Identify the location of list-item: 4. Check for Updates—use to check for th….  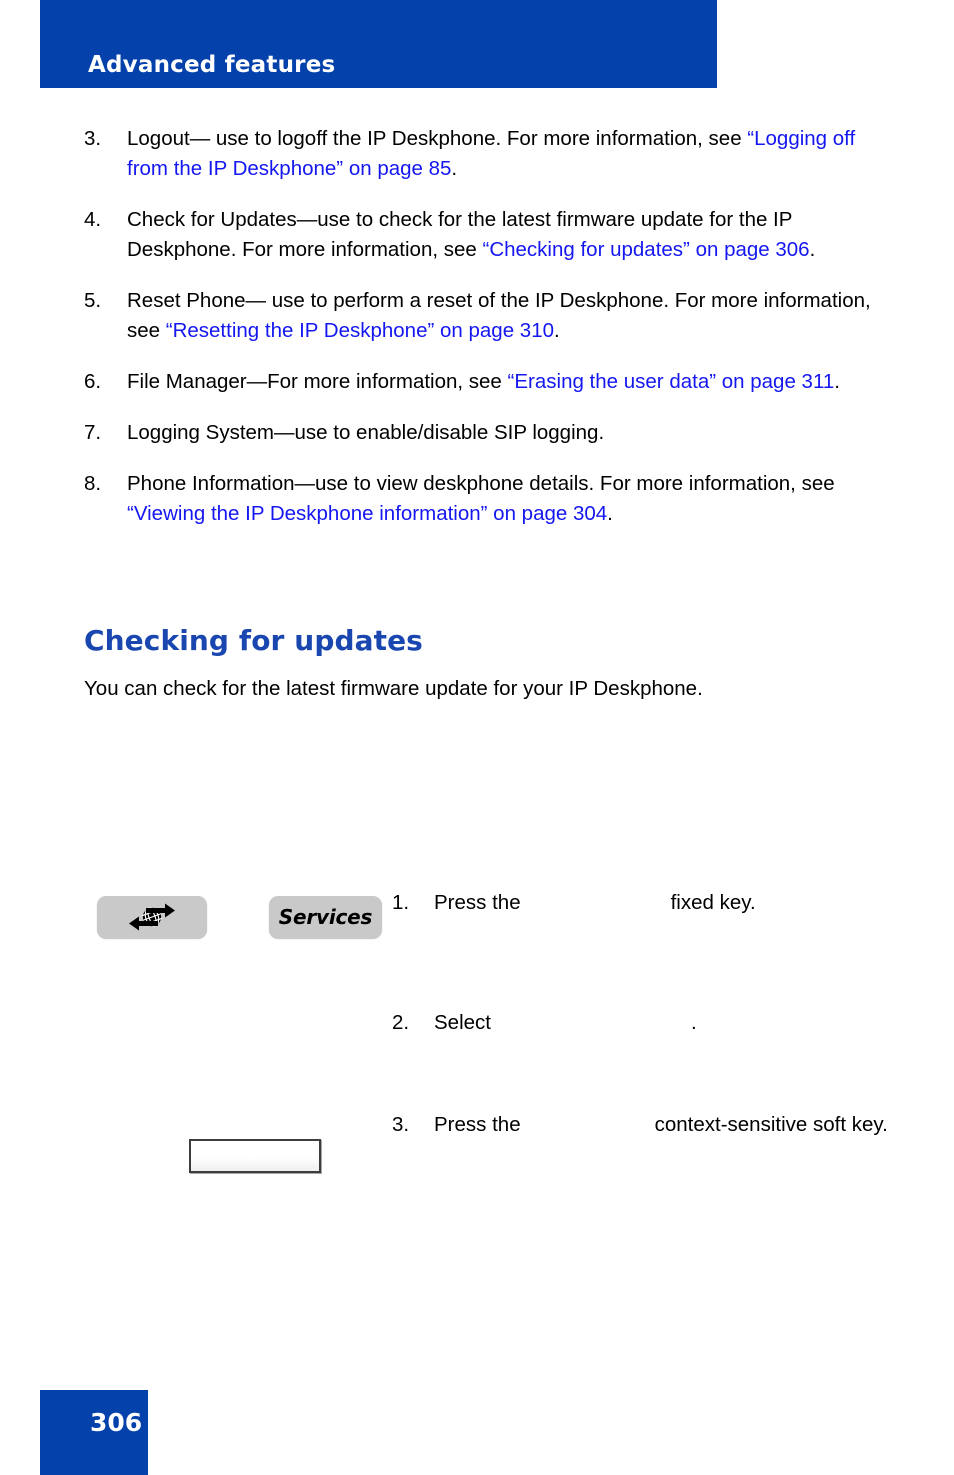
(485, 235).